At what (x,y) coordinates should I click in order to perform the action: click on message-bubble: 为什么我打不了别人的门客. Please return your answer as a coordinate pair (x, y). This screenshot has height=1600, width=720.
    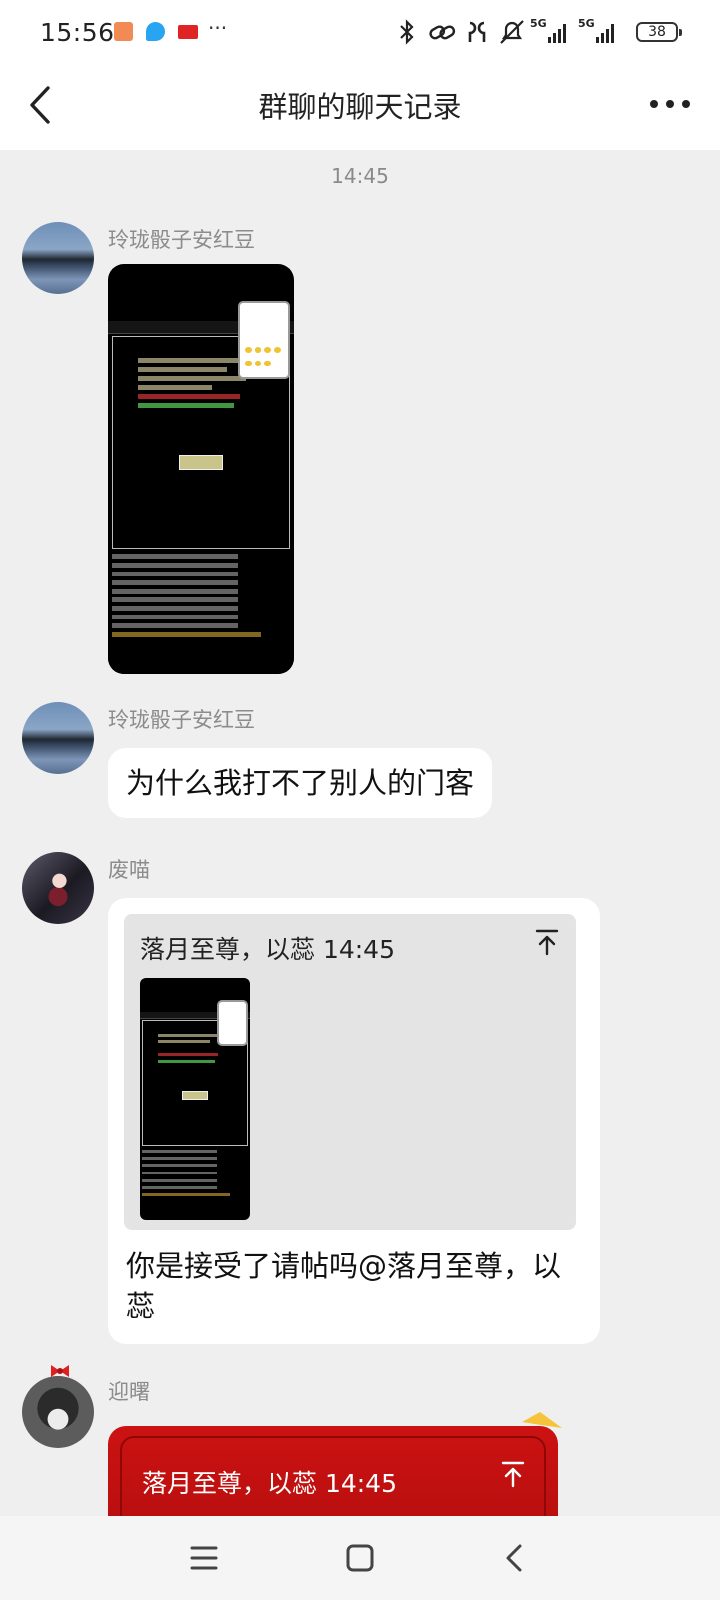
    Looking at the image, I should click on (300, 783).